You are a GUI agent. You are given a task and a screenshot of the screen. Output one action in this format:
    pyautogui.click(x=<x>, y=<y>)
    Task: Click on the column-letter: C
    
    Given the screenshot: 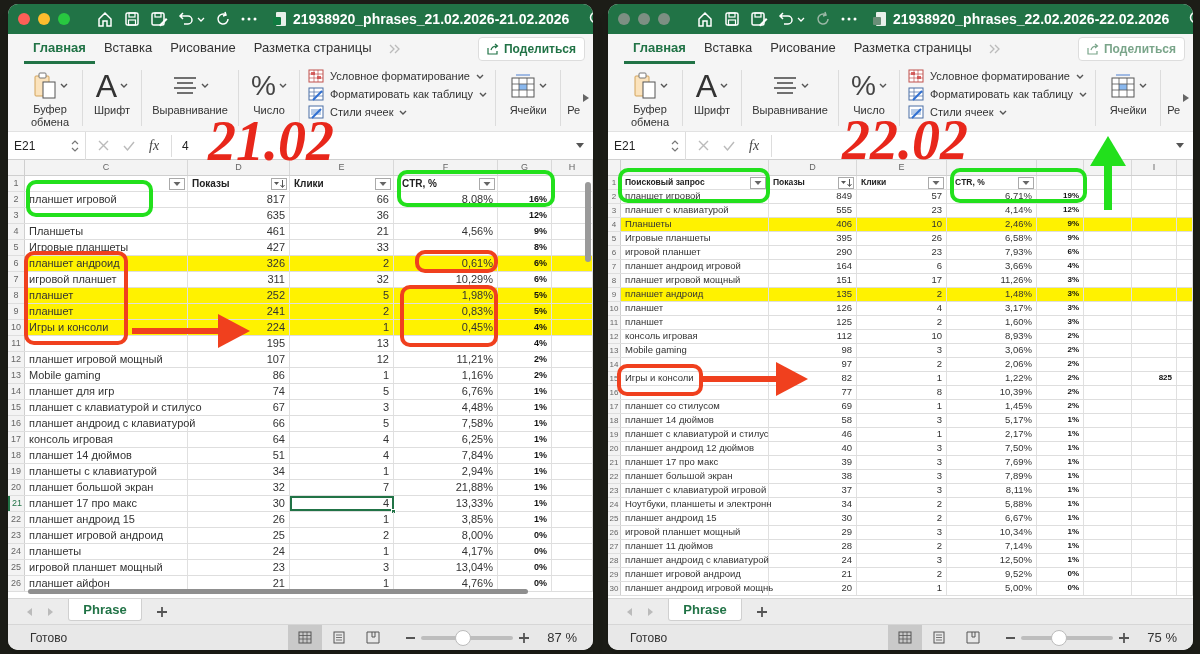 What is the action you would take?
    pyautogui.click(x=106, y=167)
    